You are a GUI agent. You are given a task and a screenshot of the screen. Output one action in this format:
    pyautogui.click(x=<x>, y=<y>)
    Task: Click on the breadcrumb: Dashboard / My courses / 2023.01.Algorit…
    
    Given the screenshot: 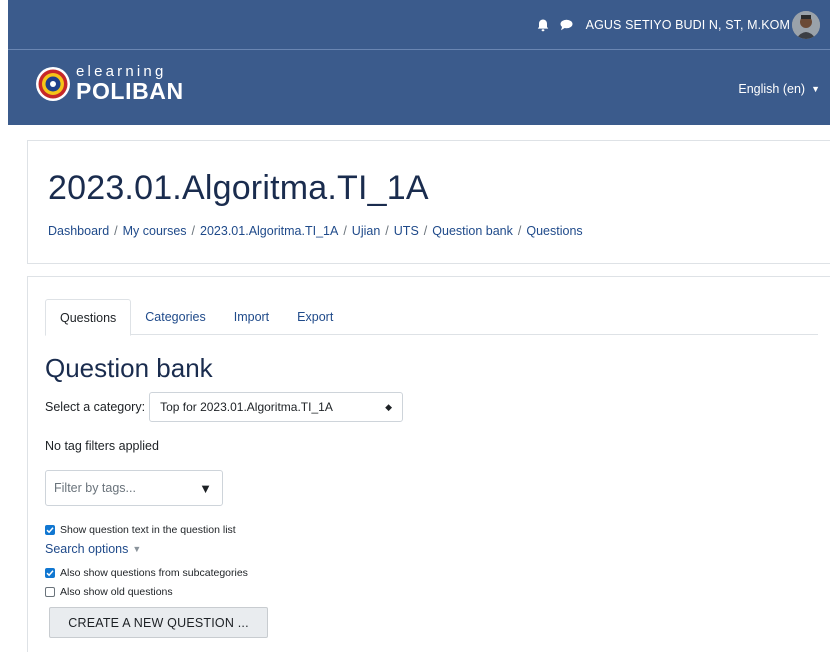 What is the action you would take?
    pyautogui.click(x=315, y=231)
    